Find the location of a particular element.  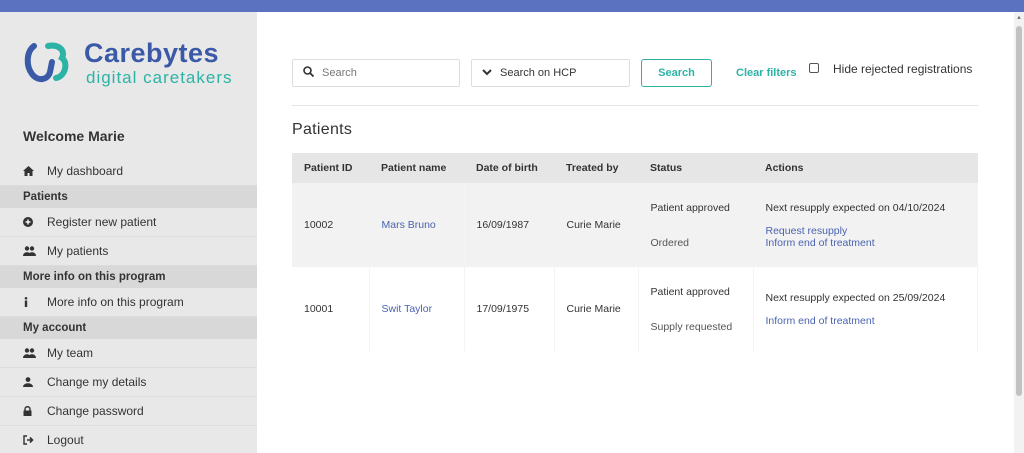

hcp-select: Search on HCP is located at coordinates (550, 73).